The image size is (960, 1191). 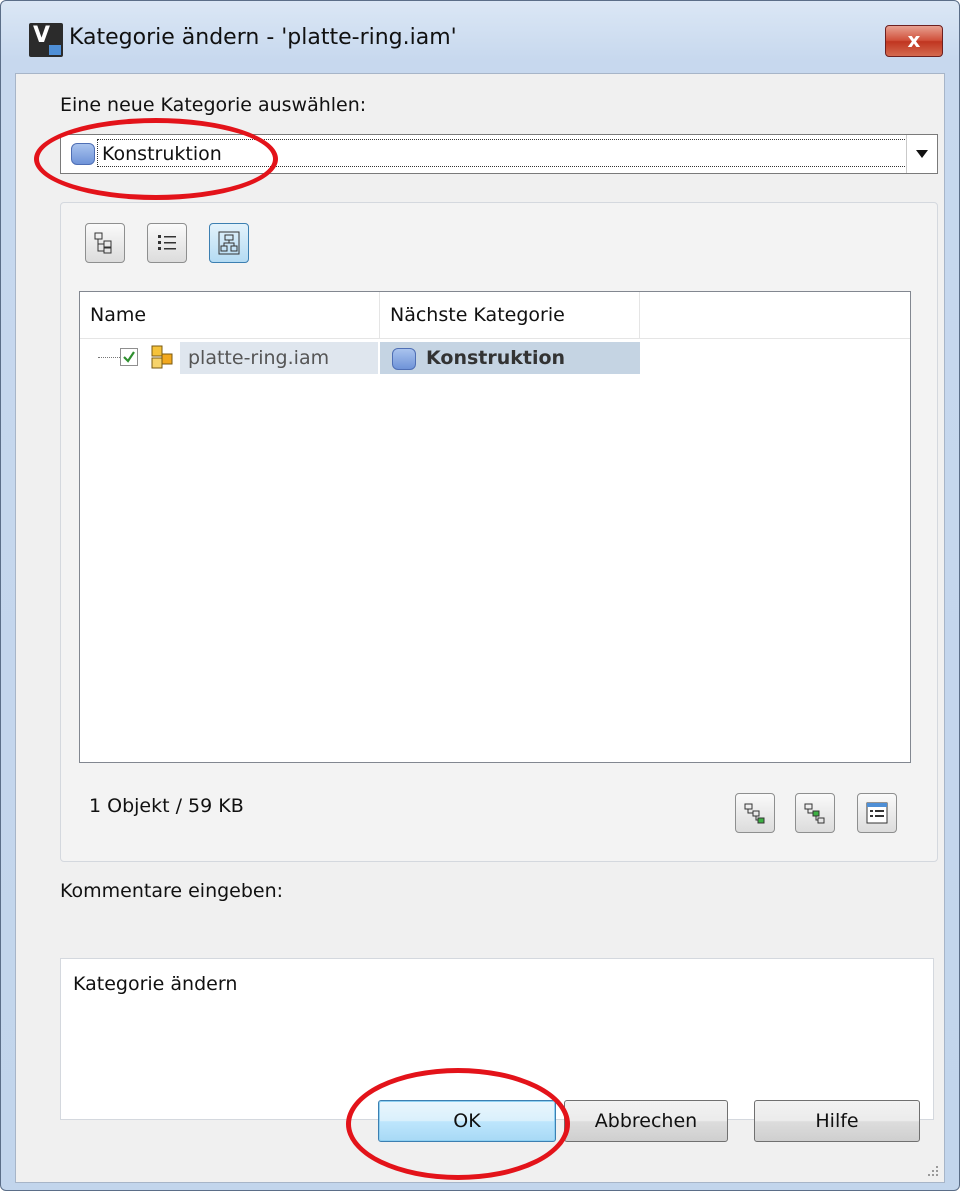 What do you see at coordinates (480, 37) in the screenshot?
I see `title-bar: V Kategorie ändern - 'platte-ring.iam' x` at bounding box center [480, 37].